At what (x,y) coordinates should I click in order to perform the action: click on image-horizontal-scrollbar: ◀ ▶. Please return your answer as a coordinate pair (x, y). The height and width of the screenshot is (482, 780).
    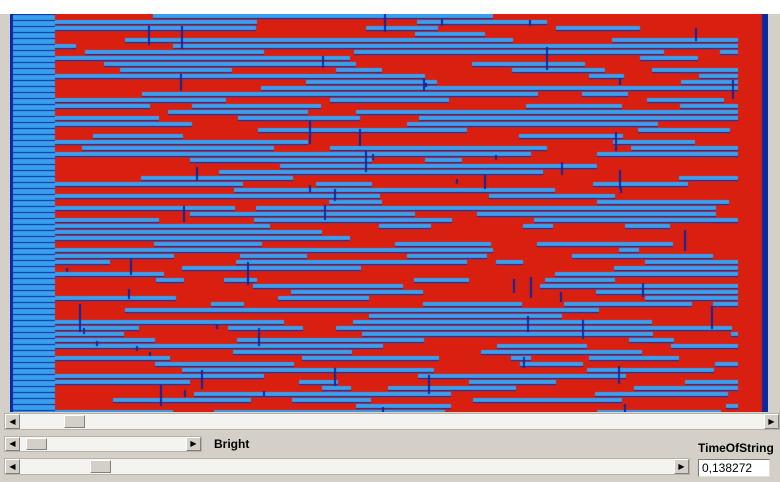
    Looking at the image, I should click on (392, 421).